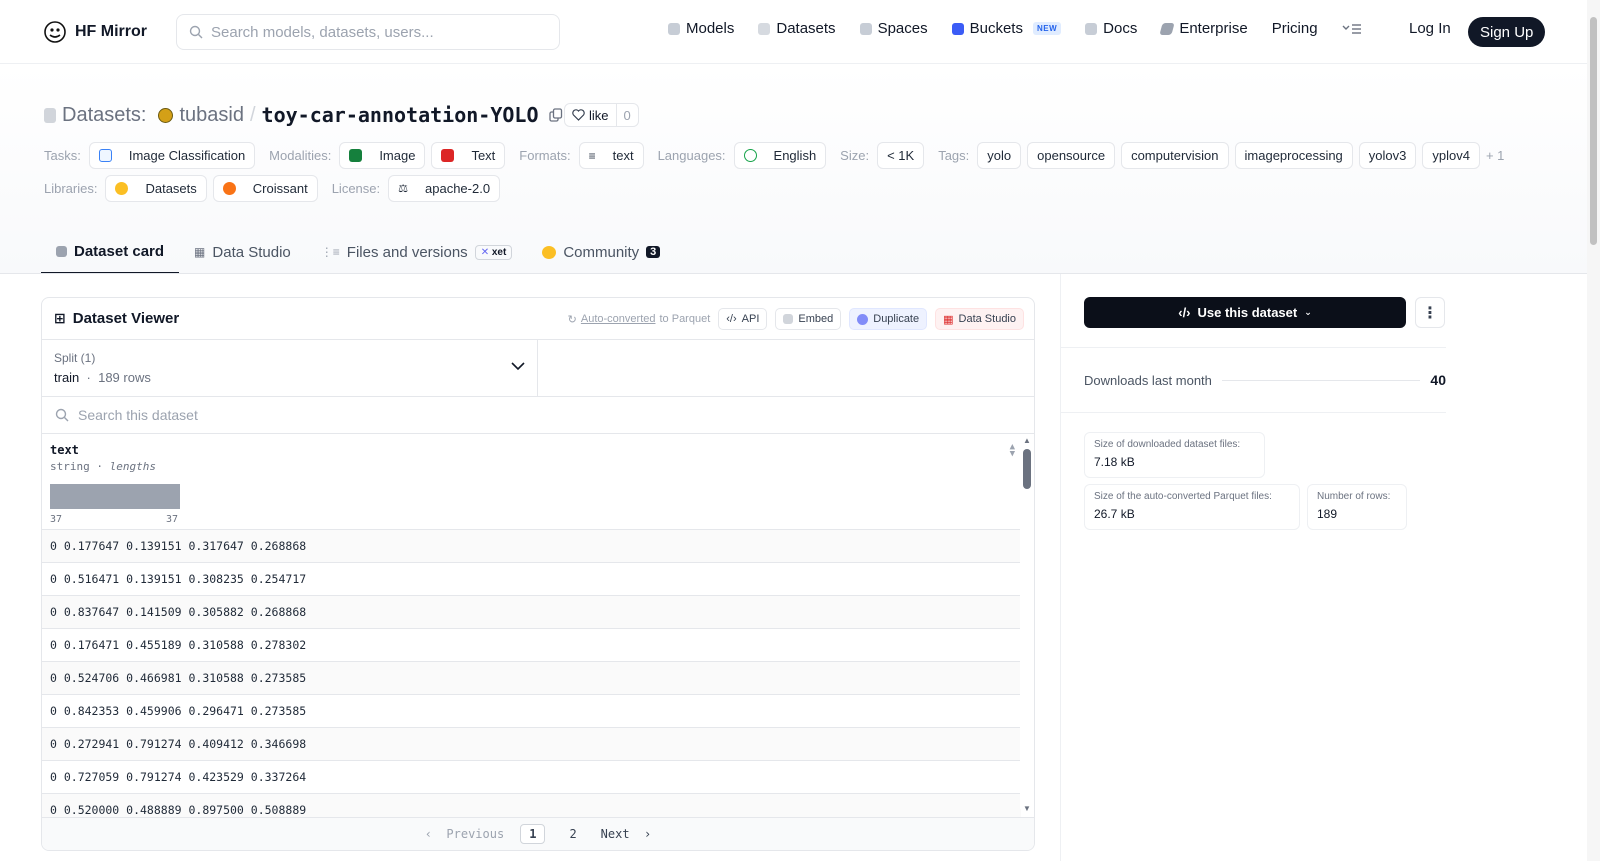 The height and width of the screenshot is (861, 1600). Describe the element at coordinates (901, 155) in the screenshot. I see `tag-size: < 1K` at that location.